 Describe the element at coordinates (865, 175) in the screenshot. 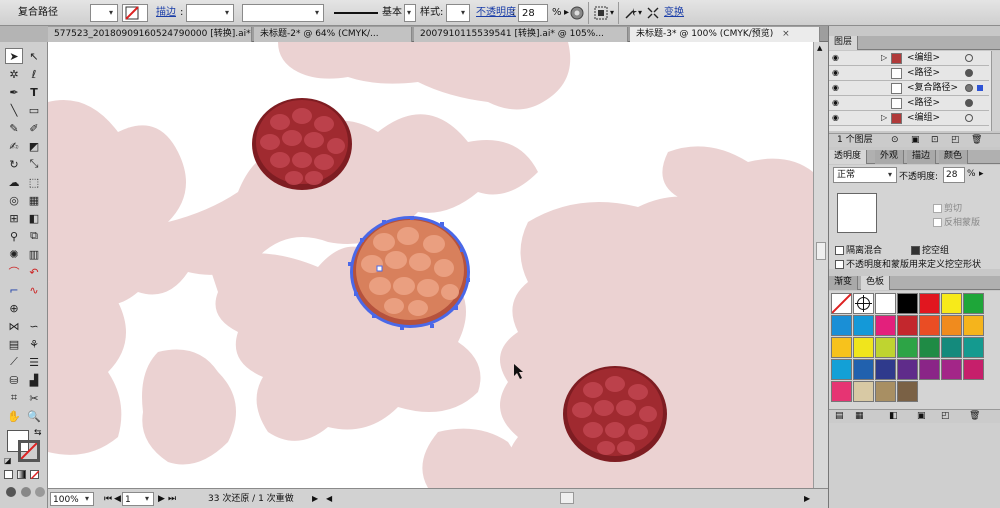

I see `blend-mode-dropdown: 正常 ▾` at that location.